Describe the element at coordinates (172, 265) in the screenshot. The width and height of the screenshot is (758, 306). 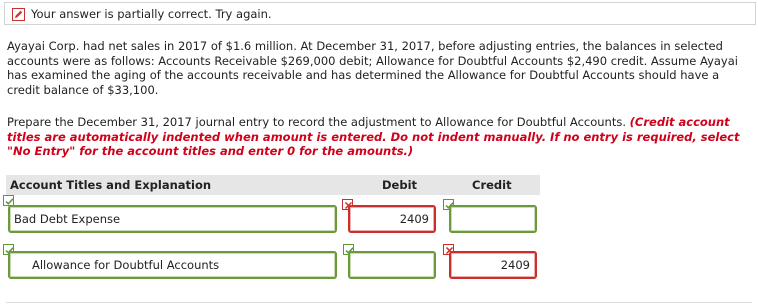
I see `account-select-row2: Allowance for Doubtful Accounts` at that location.